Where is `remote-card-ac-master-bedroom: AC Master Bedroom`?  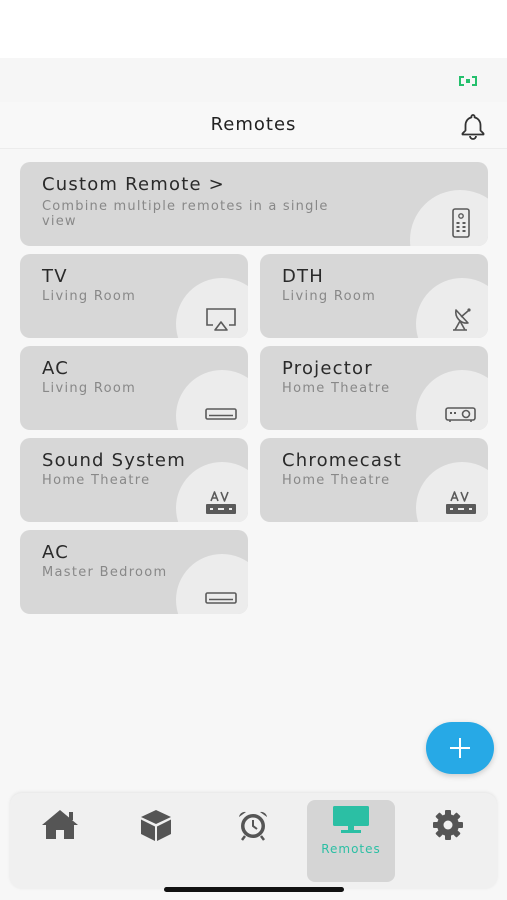 remote-card-ac-master-bedroom: AC Master Bedroom is located at coordinates (134, 572).